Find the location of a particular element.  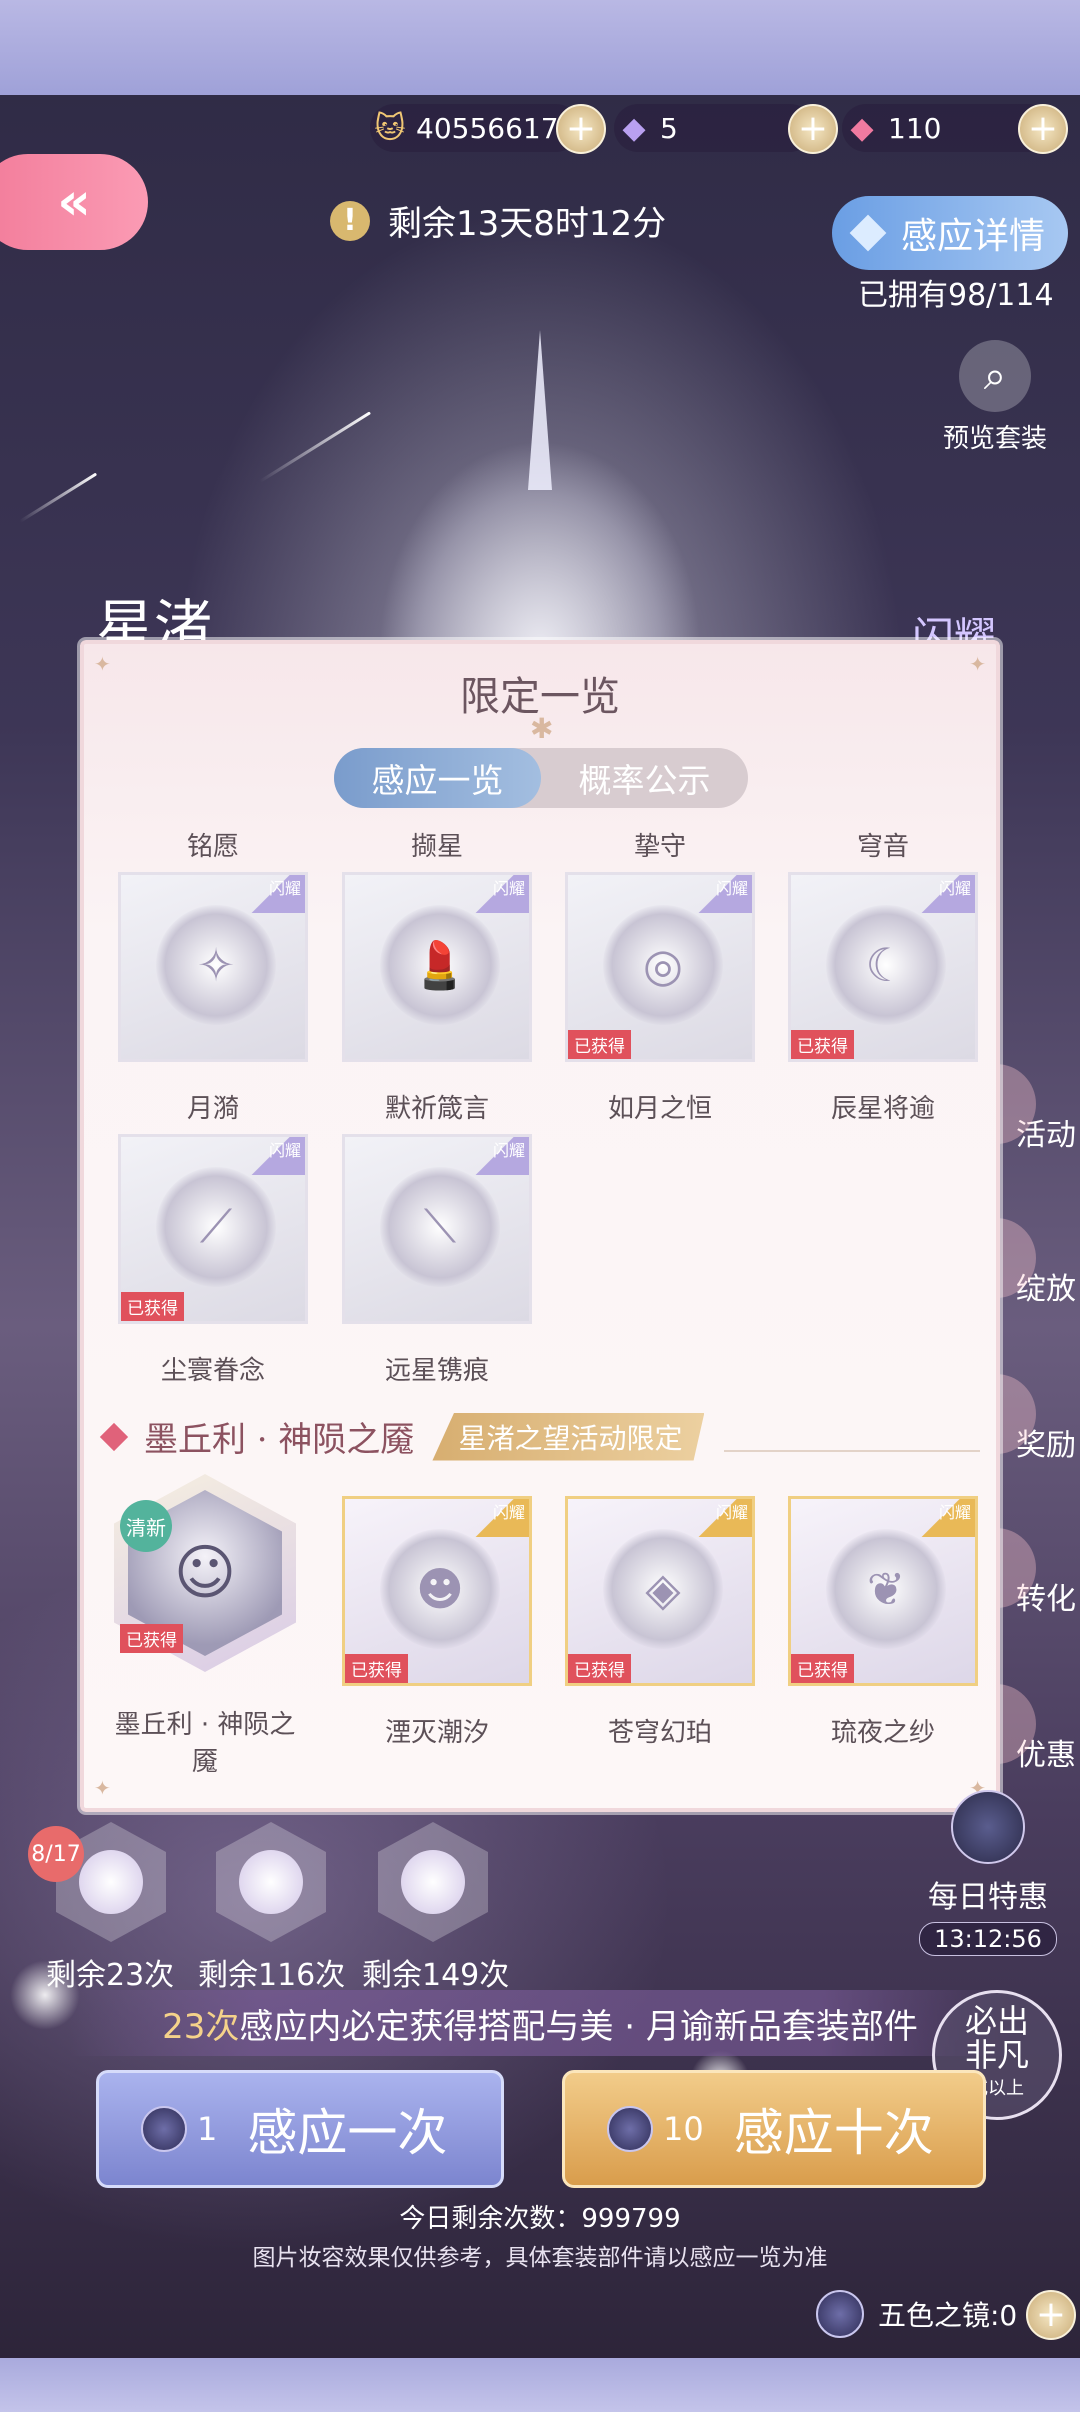

crystal-orb-icon is located at coordinates (164, 2129).